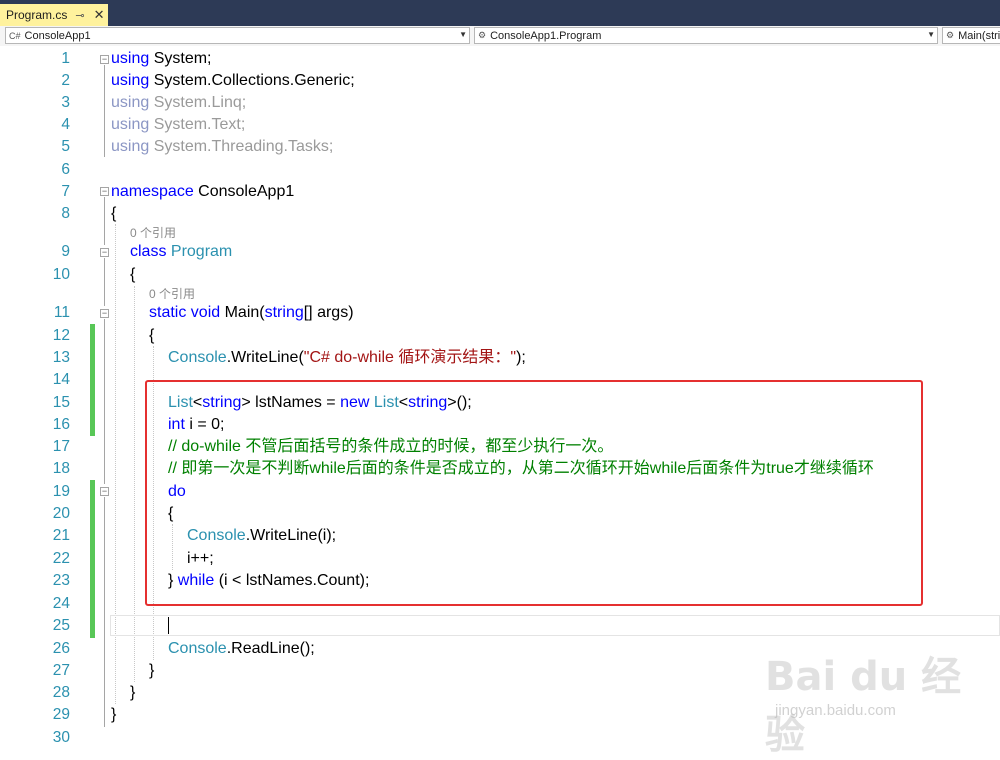 This screenshot has width=1000, height=760. Describe the element at coordinates (61, 402) in the screenshot. I see `line-number: 15` at that location.